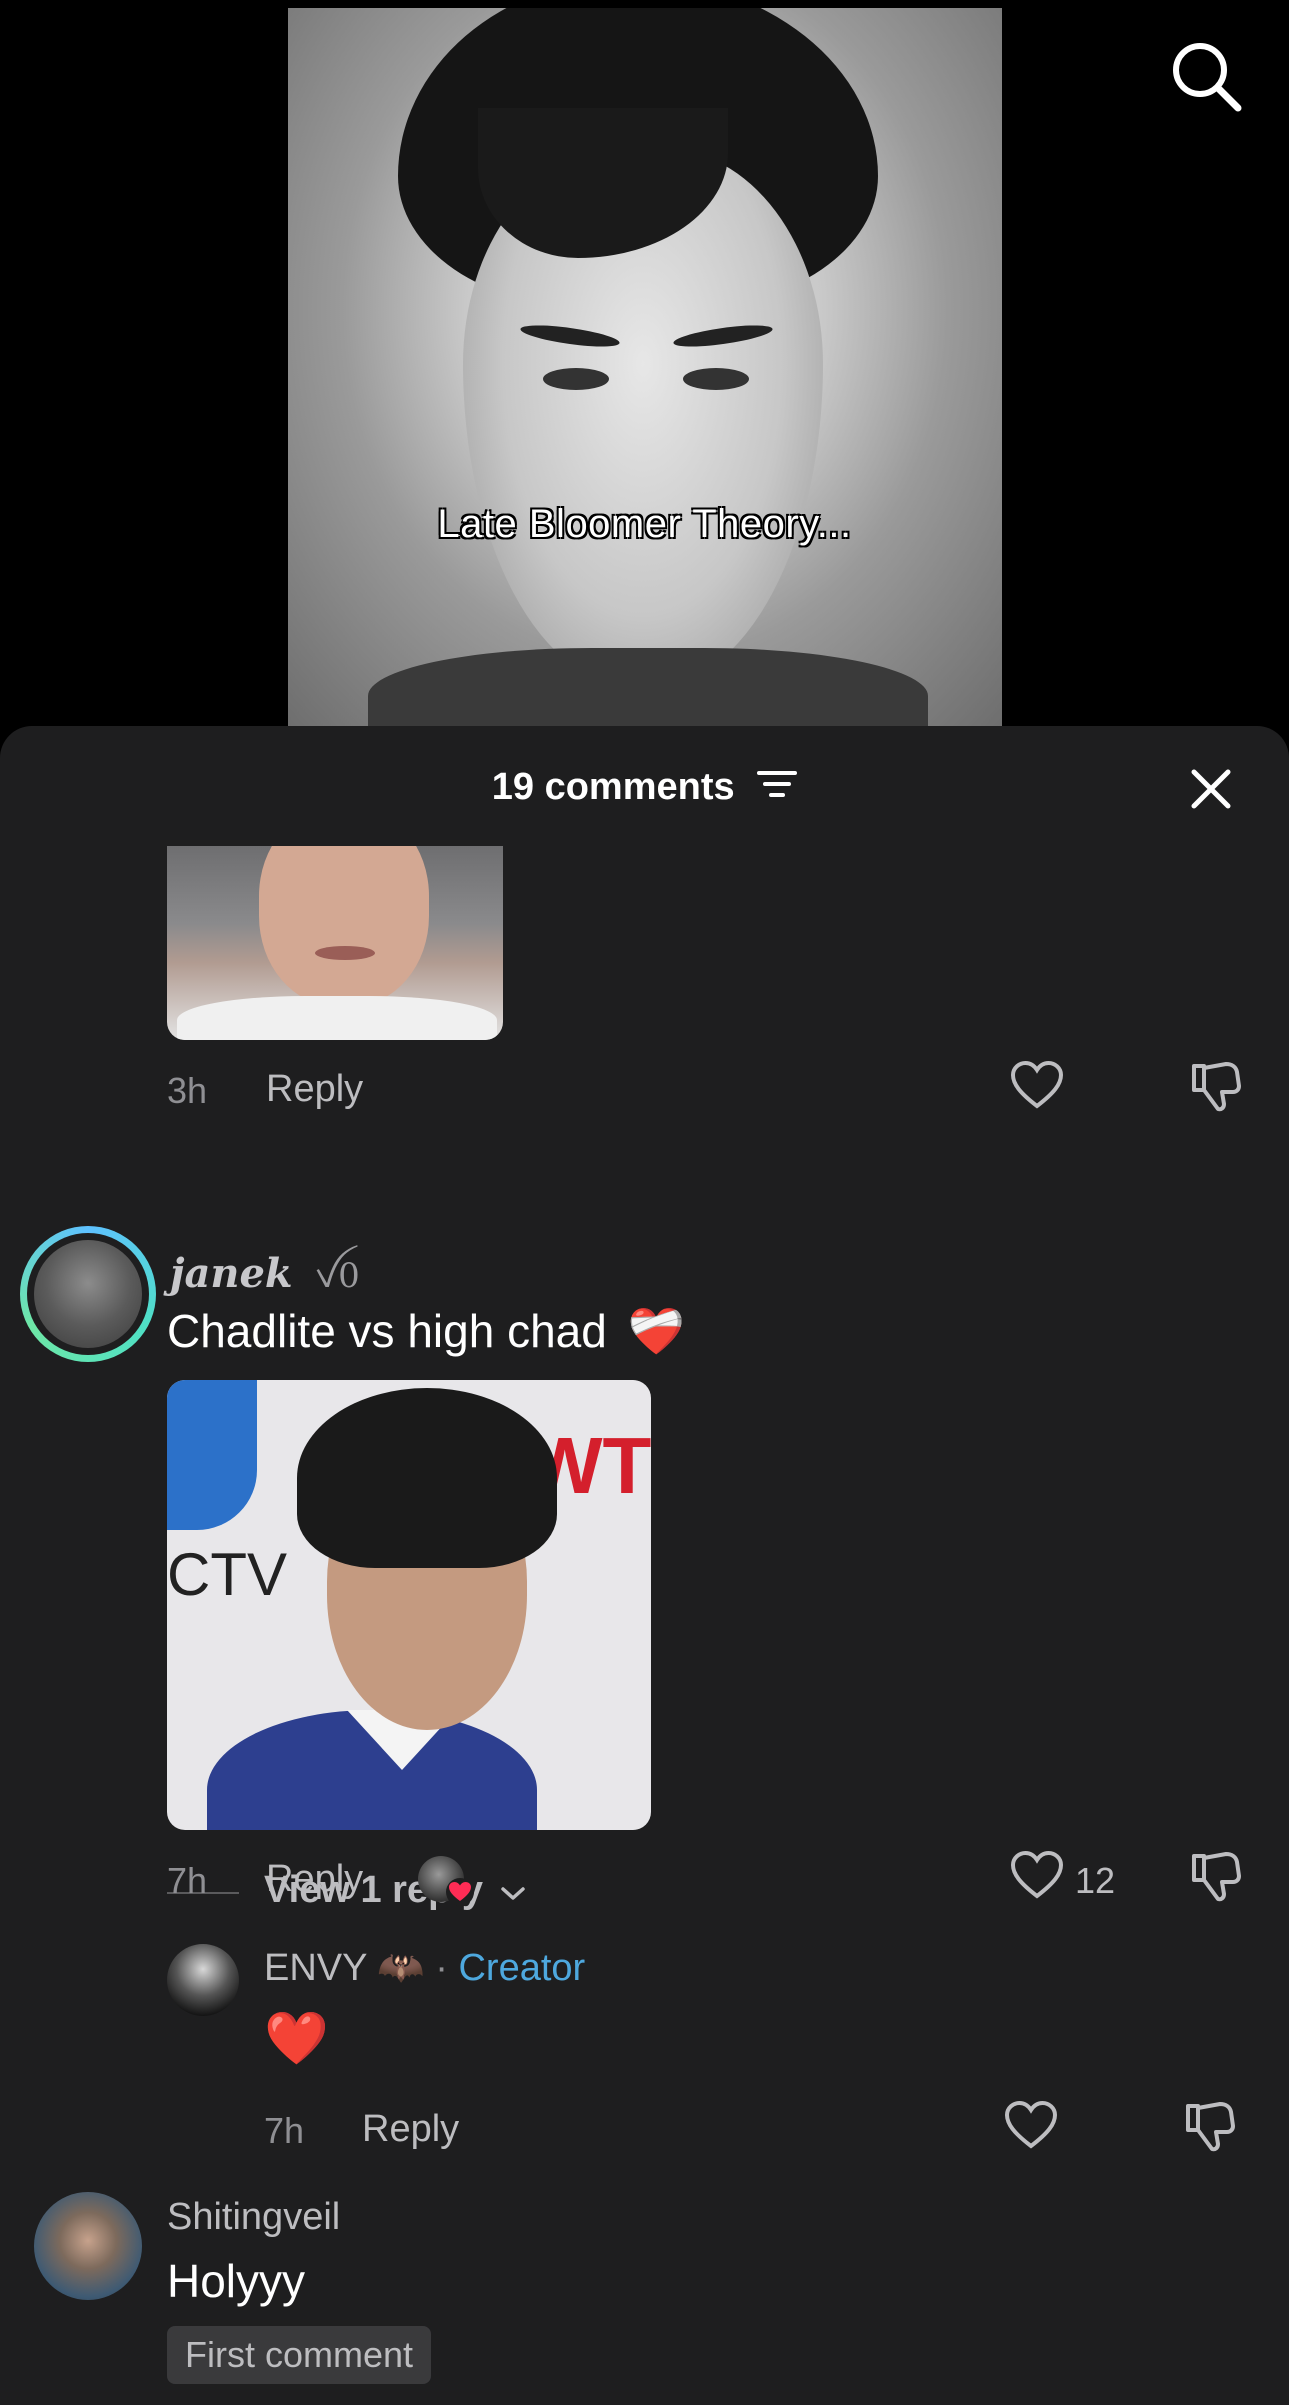  I want to click on comment-image: CTV WTI, so click(409, 1605).